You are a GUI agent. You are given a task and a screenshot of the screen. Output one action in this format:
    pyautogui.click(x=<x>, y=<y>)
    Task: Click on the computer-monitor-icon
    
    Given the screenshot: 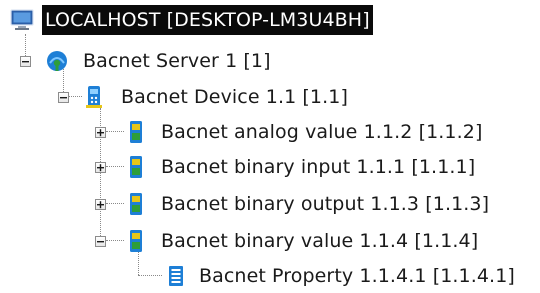 What is the action you would take?
    pyautogui.click(x=22, y=19)
    